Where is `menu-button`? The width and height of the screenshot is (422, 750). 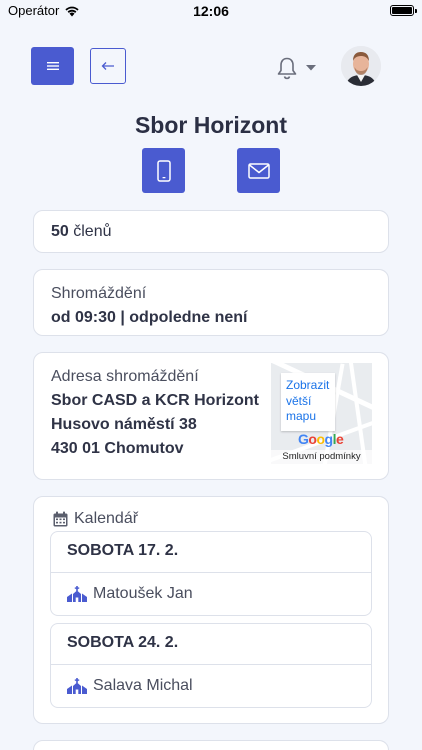 menu-button is located at coordinates (52, 66).